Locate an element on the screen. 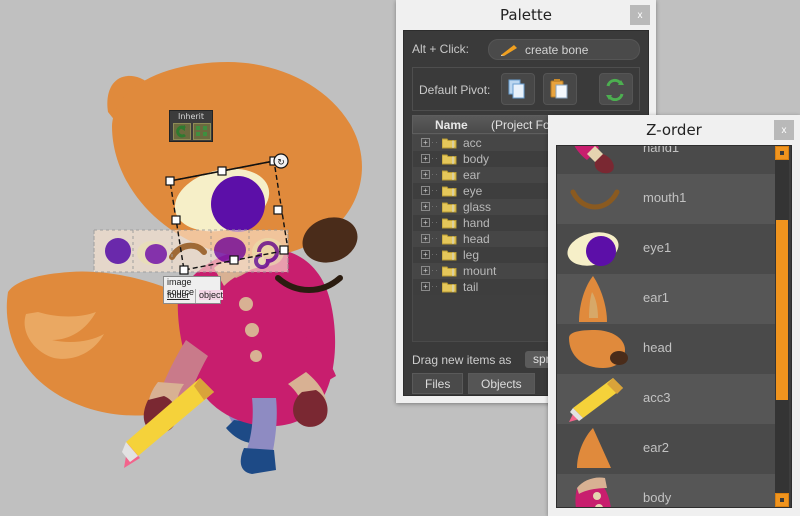 The image size is (800, 516). inherit-badge-caption: Inherit is located at coordinates (191, 116).